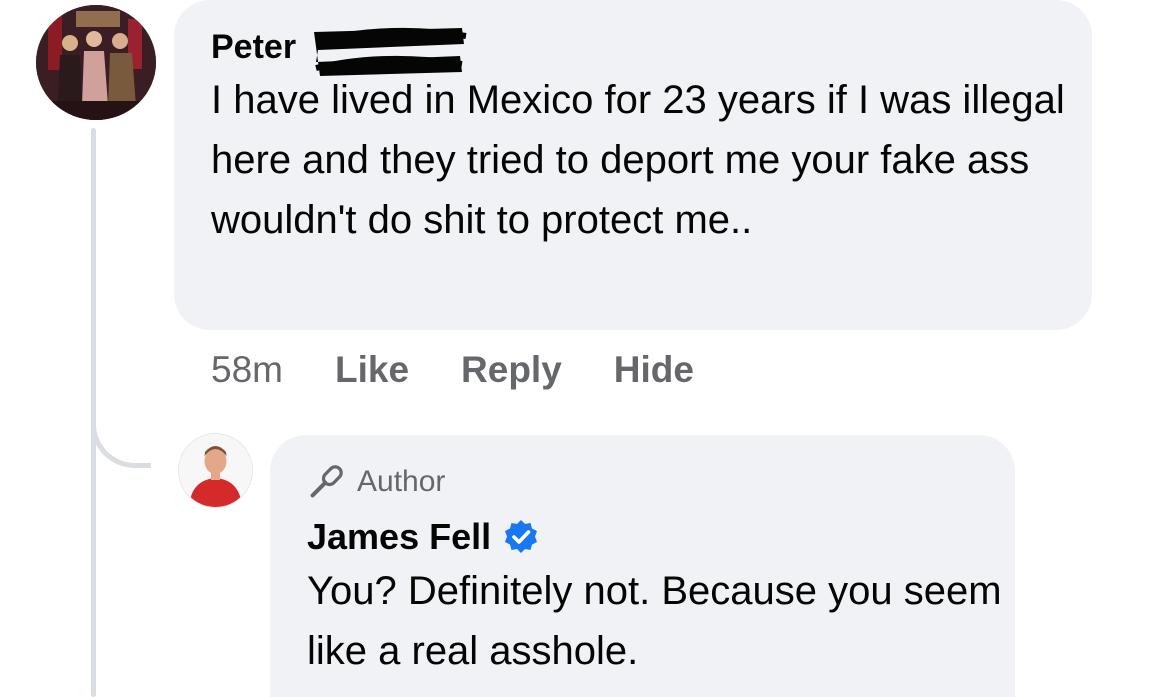 The width and height of the screenshot is (1169, 697). What do you see at coordinates (96, 62) in the screenshot?
I see `avatar` at bounding box center [96, 62].